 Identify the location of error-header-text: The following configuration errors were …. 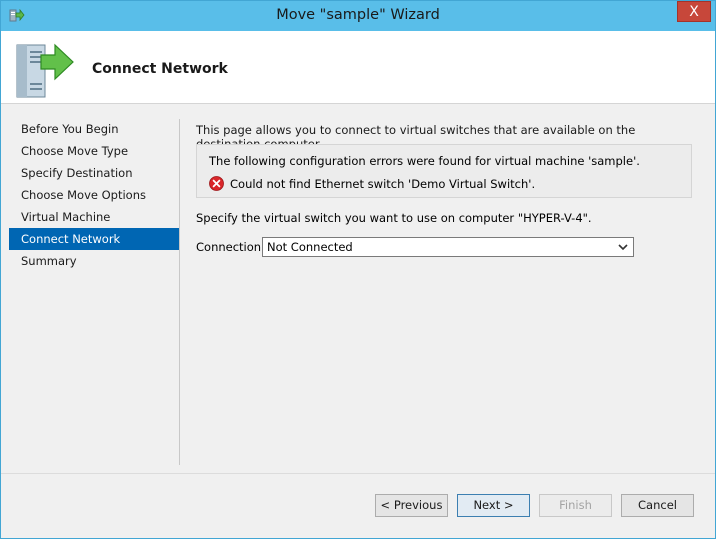
(424, 161).